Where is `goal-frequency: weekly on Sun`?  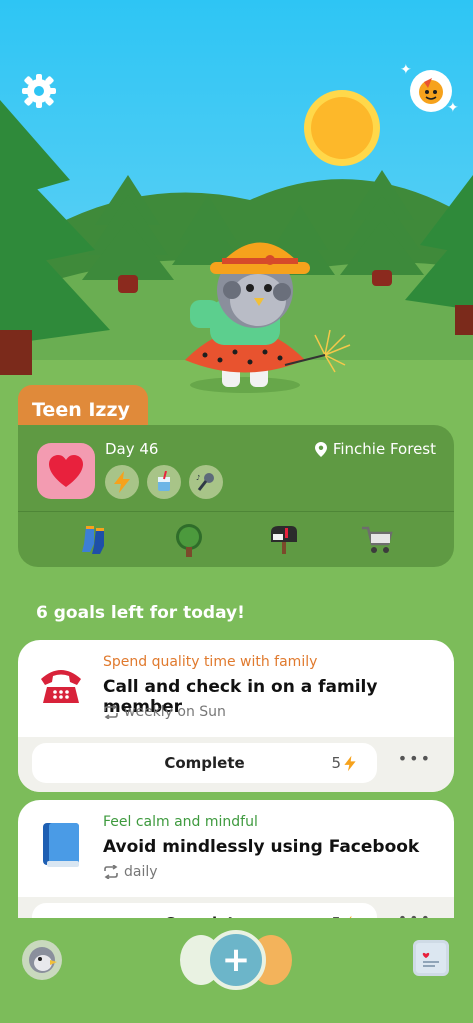
goal-frequency: weekly on Sun is located at coordinates (164, 712).